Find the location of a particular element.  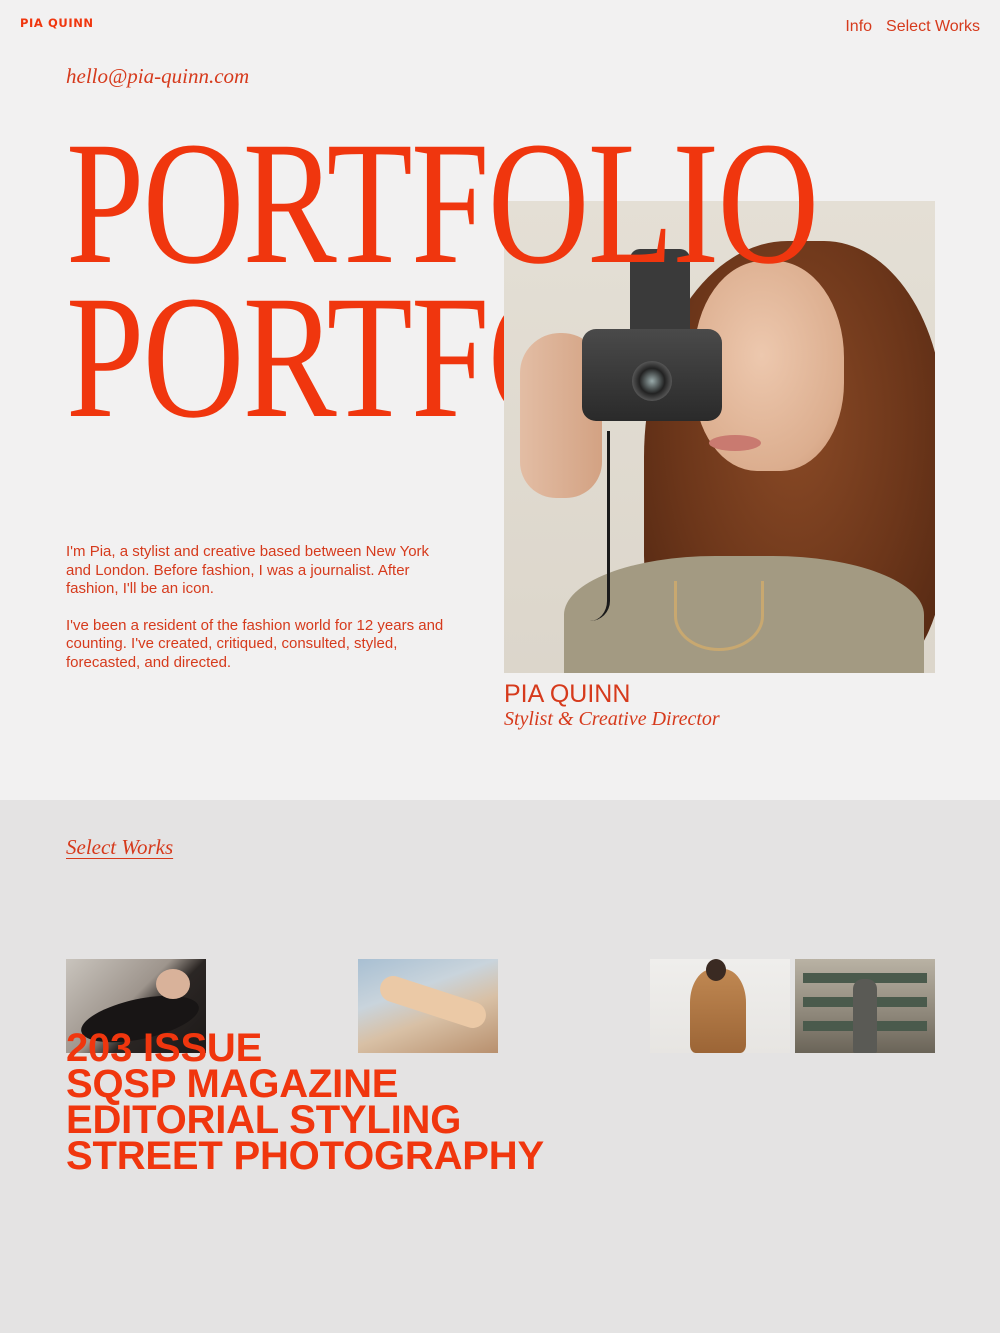

project-link-editorial-styling: EDITORIAL STYLING is located at coordinates (305, 1120).